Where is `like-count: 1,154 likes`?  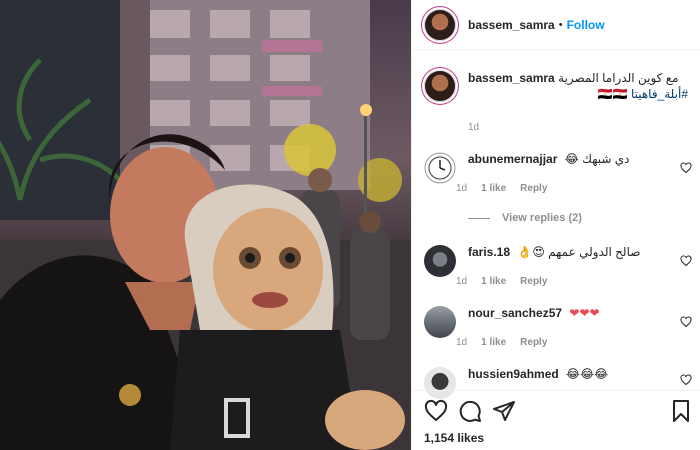 like-count: 1,154 likes is located at coordinates (454, 438).